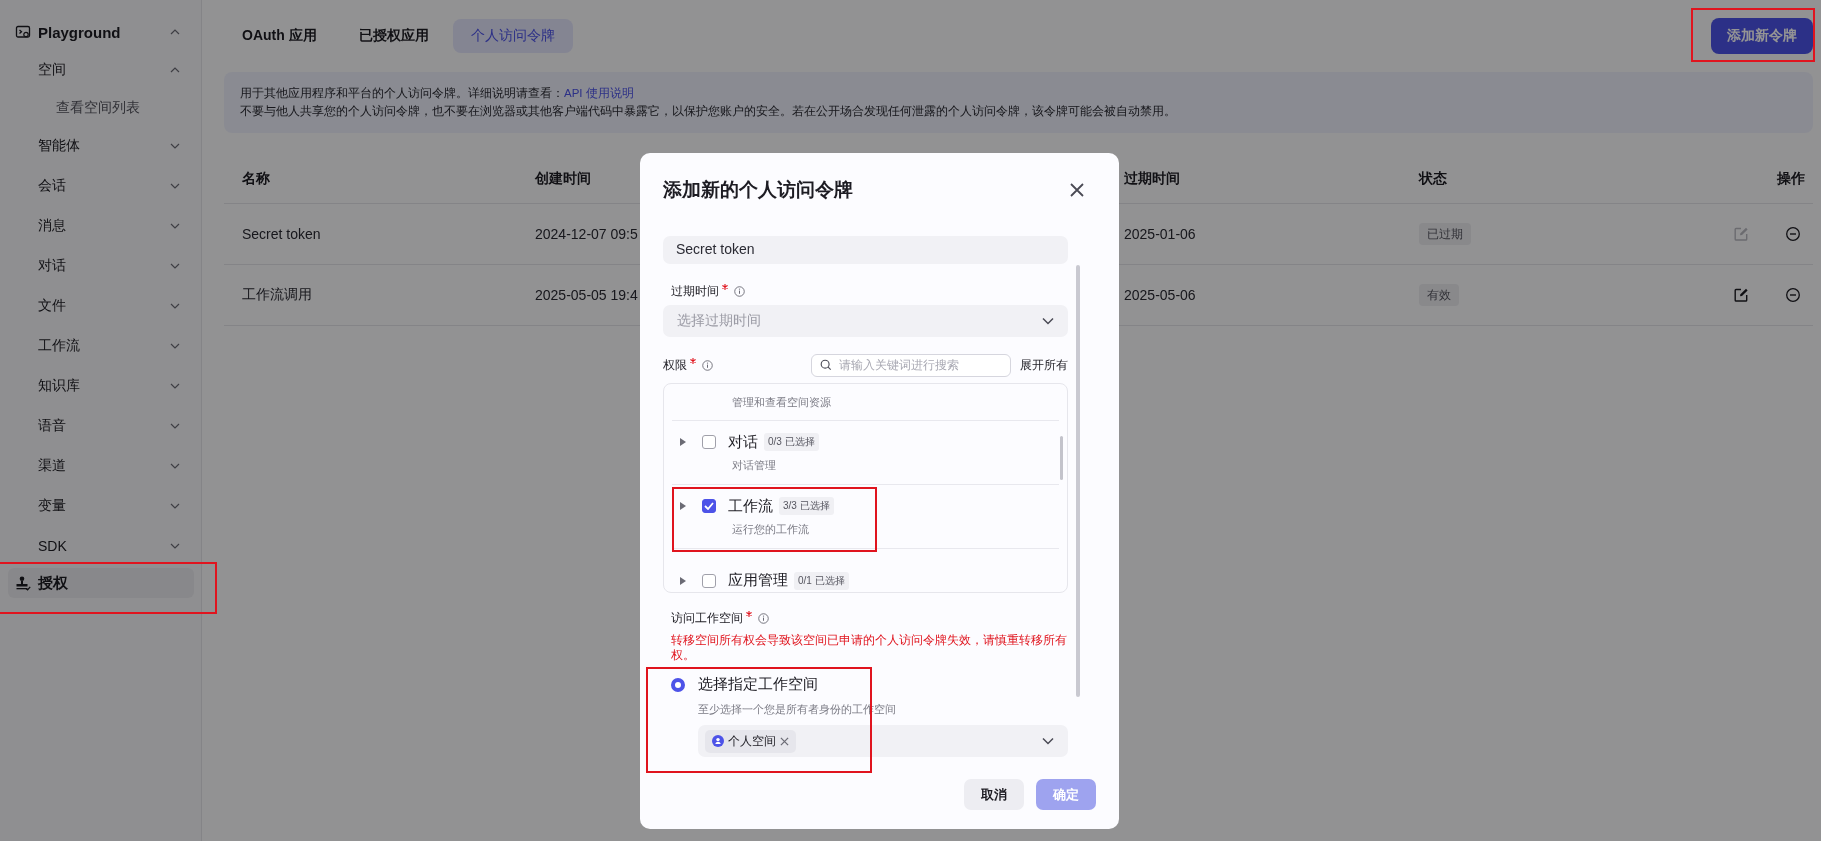  I want to click on table-cell: 2024-12-07 09:5, so click(586, 234).